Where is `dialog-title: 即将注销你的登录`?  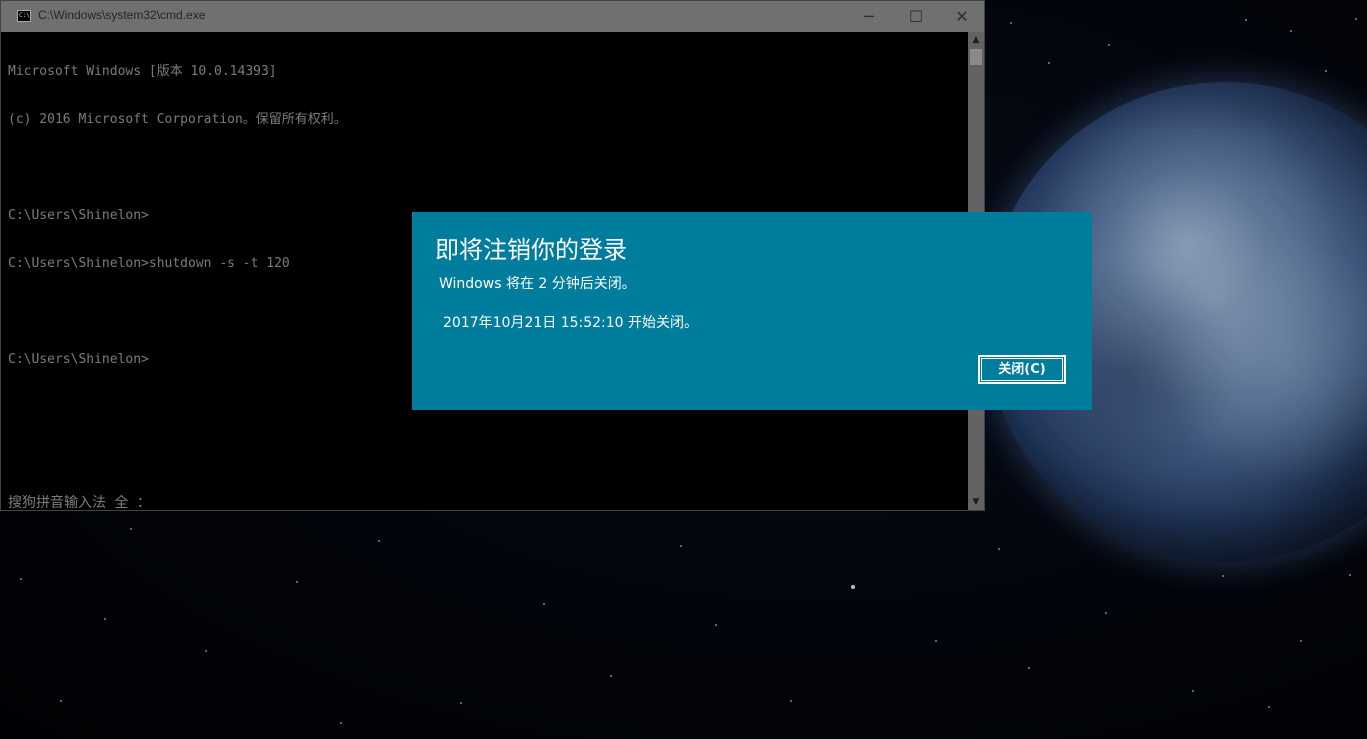
dialog-title: 即将注销你的登录 is located at coordinates (531, 250).